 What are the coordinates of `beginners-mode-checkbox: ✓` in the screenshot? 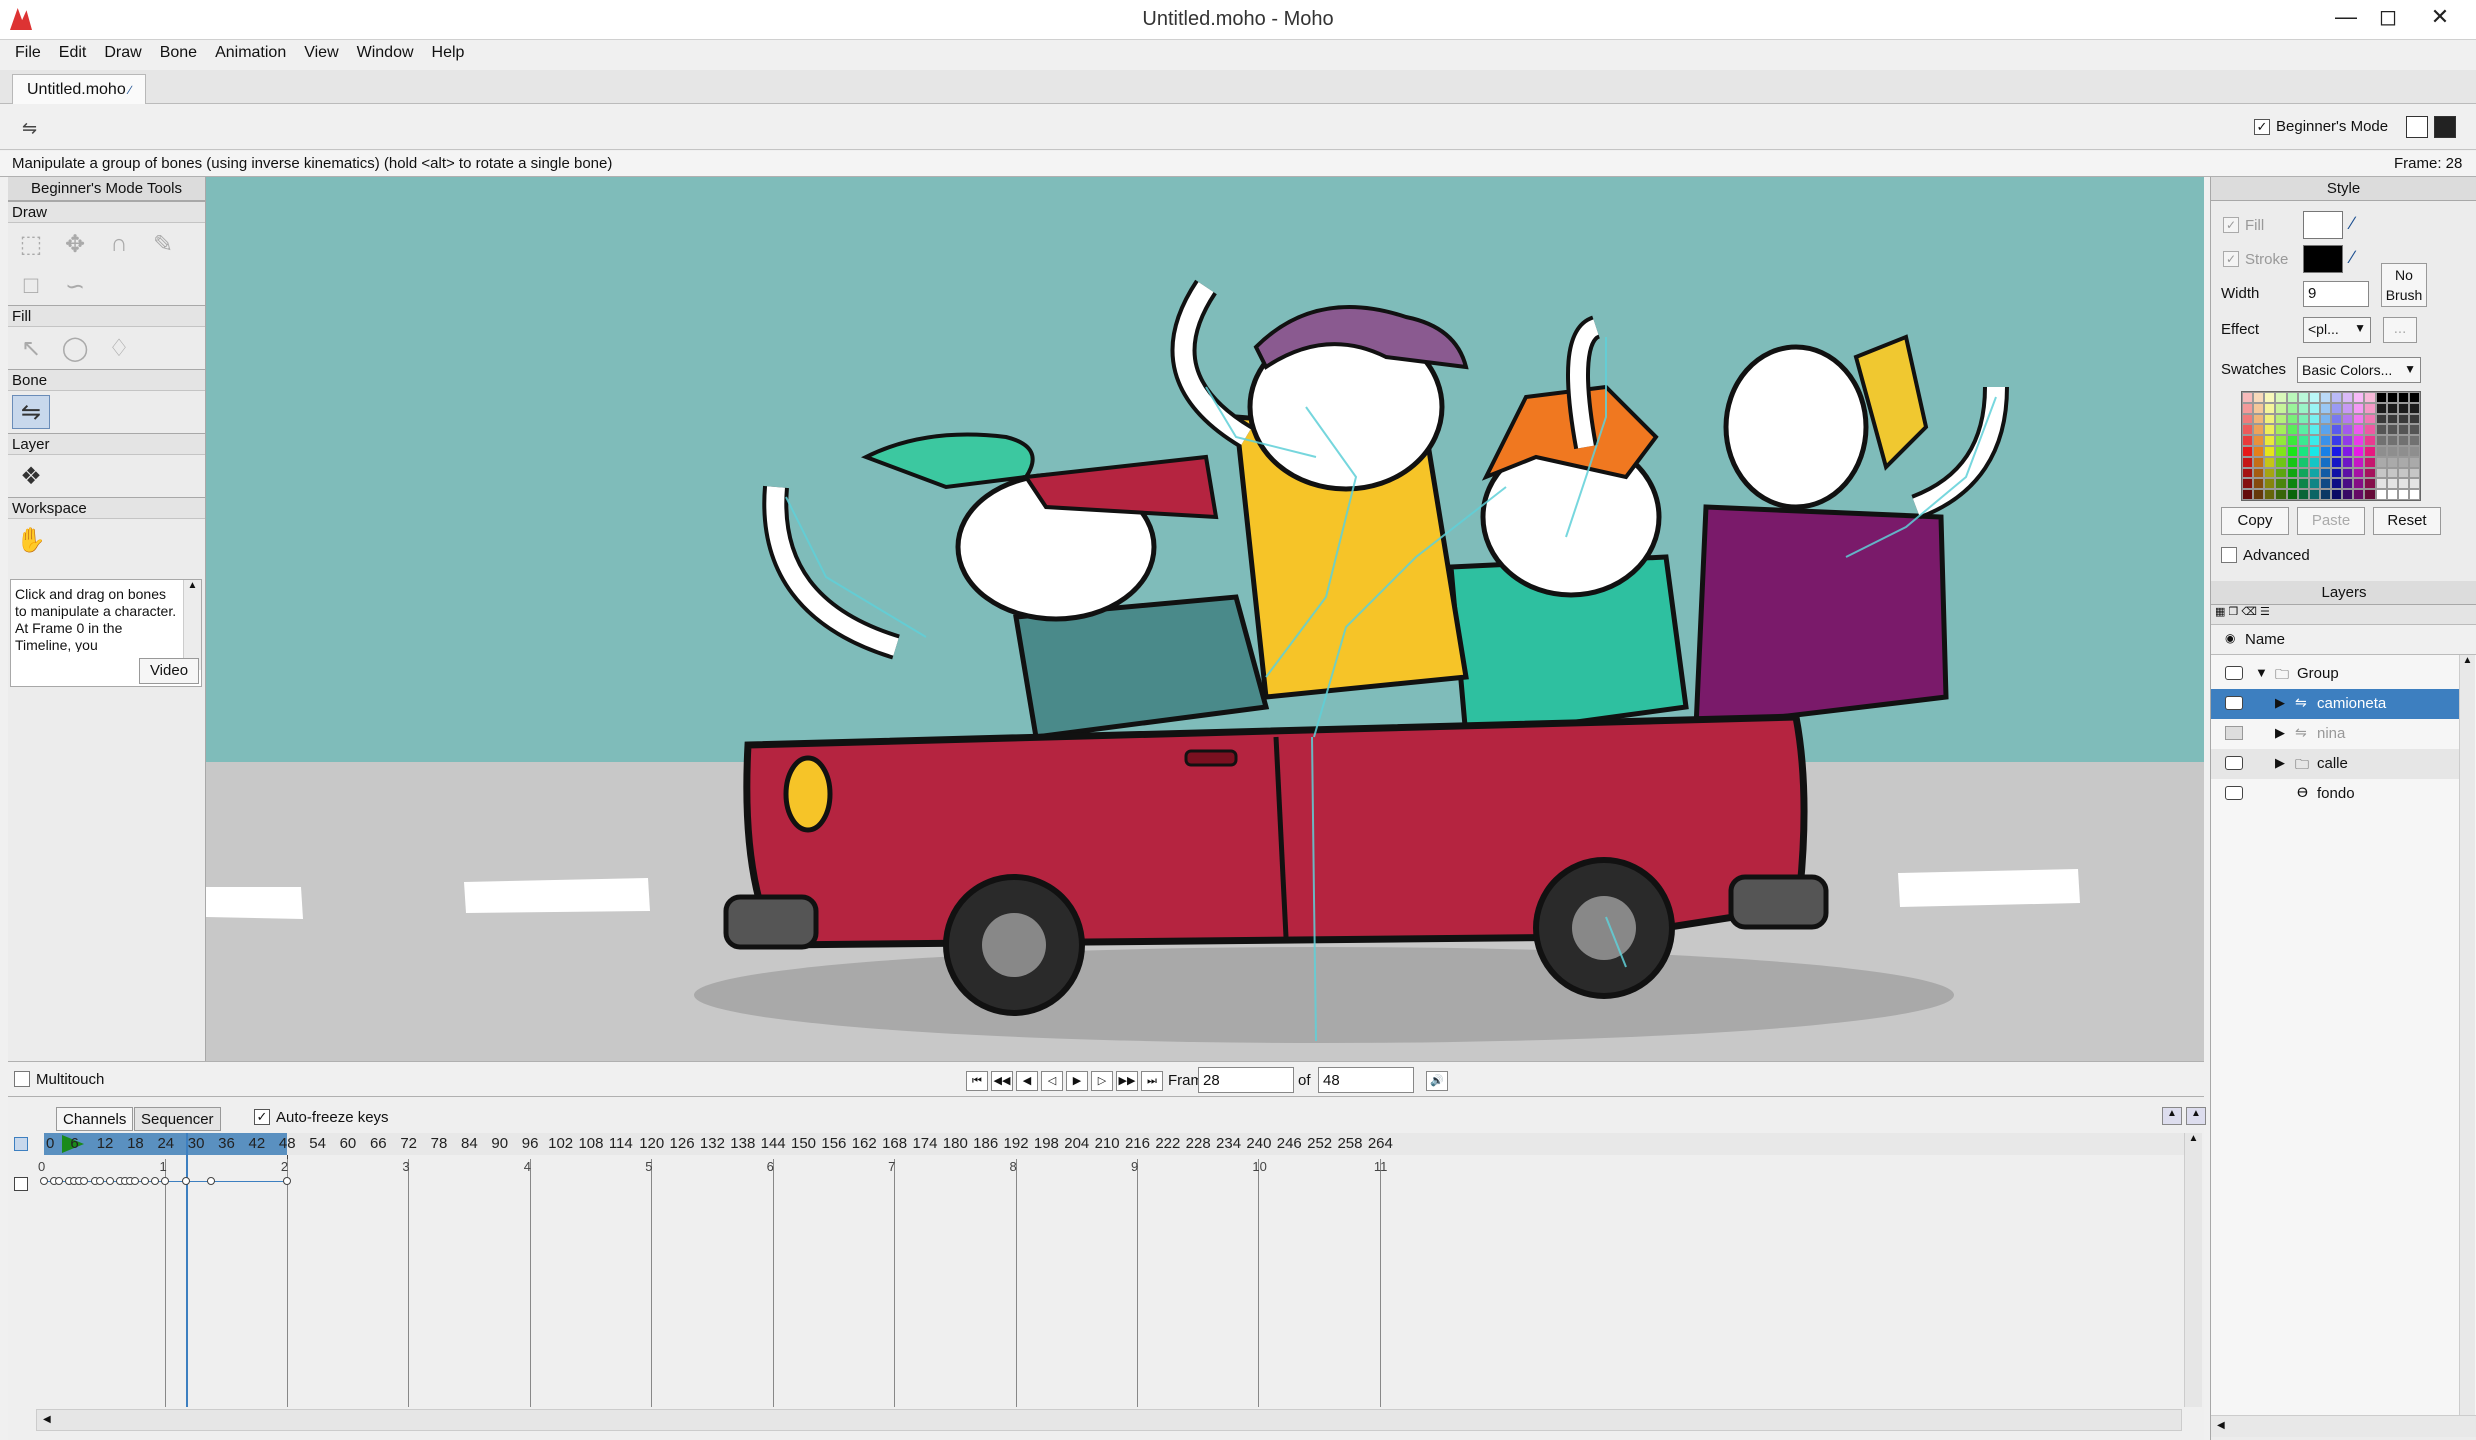 It's located at (2262, 126).